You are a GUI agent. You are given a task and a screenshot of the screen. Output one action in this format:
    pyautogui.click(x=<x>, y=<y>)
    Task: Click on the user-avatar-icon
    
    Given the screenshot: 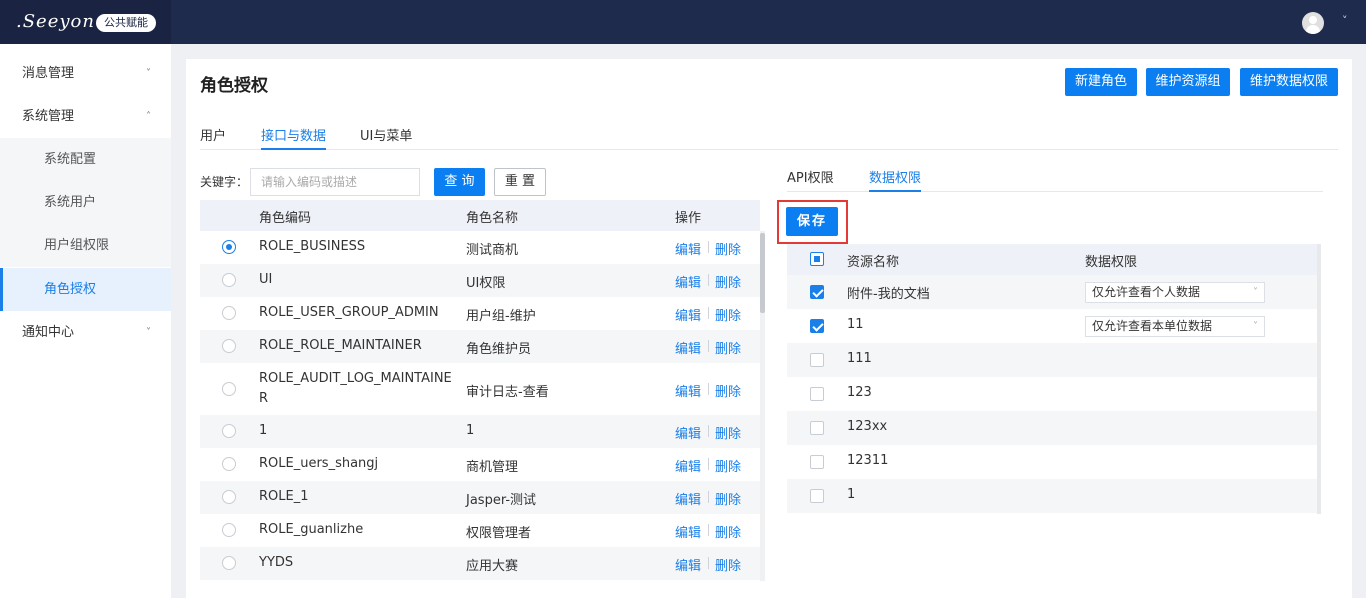 What is the action you would take?
    pyautogui.click(x=1313, y=23)
    